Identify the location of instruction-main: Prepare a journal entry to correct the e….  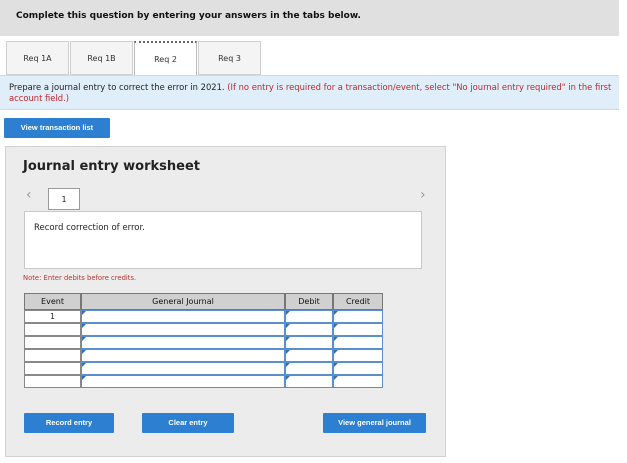
(117, 87).